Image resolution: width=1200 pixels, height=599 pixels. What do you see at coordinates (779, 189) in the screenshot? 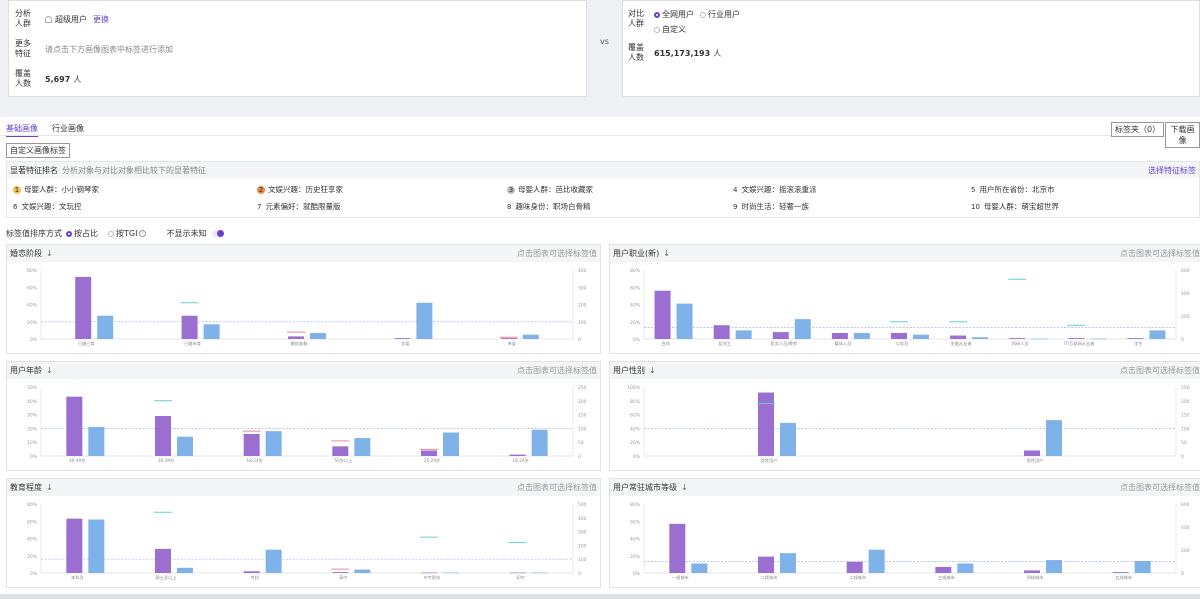
I see `feature-text: 文娱兴趣：摇滚滚重派` at bounding box center [779, 189].